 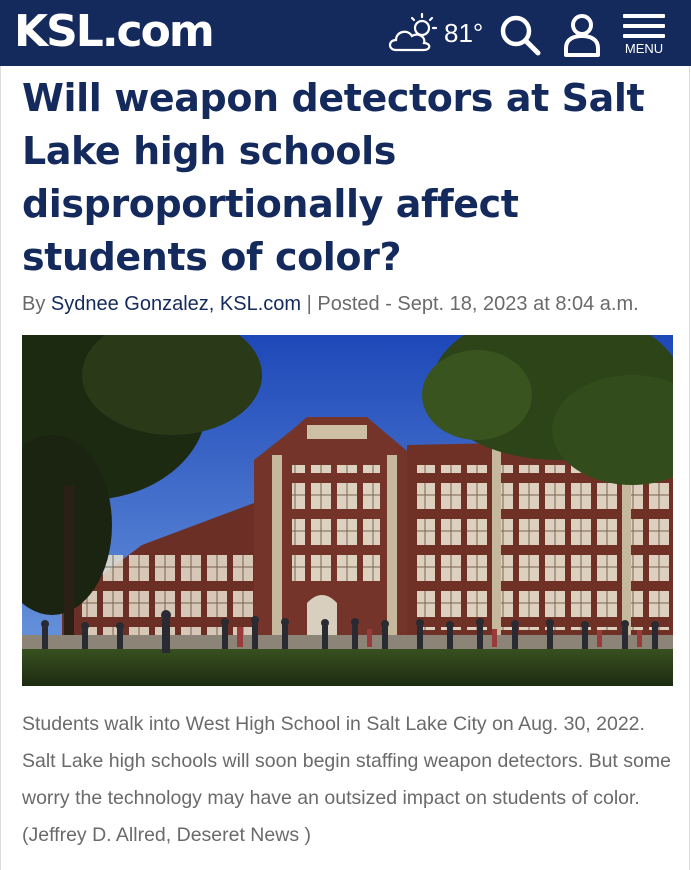 I want to click on ksl-logo: KSL.com, so click(x=114, y=32).